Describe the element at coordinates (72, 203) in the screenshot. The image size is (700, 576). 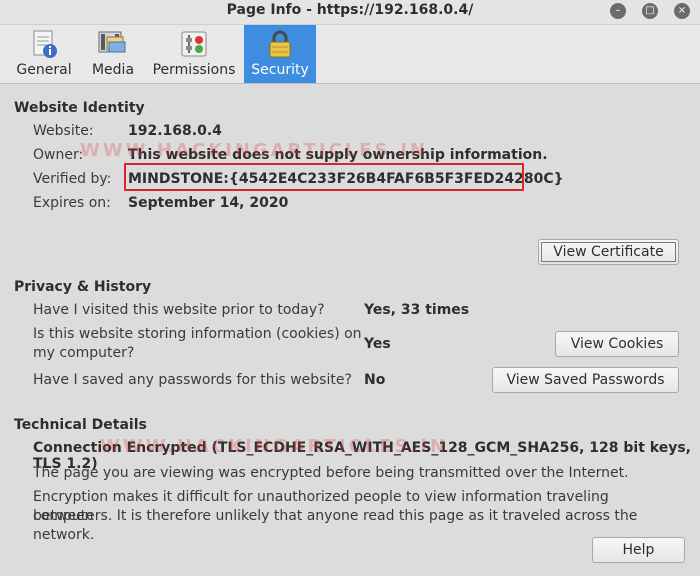
I see `expires-label: Expires on:` at that location.